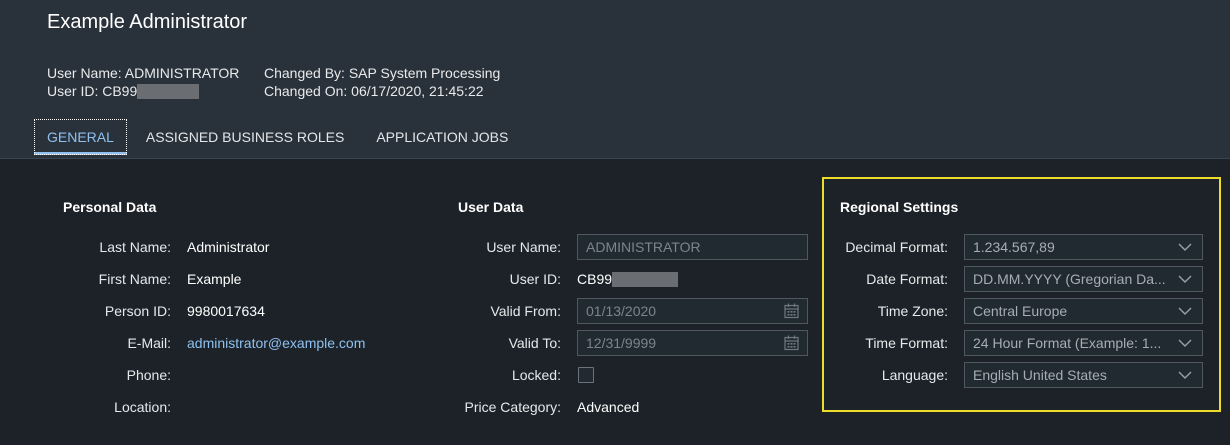 The image size is (1230, 445). What do you see at coordinates (142, 407) in the screenshot?
I see `location-label: Location:` at bounding box center [142, 407].